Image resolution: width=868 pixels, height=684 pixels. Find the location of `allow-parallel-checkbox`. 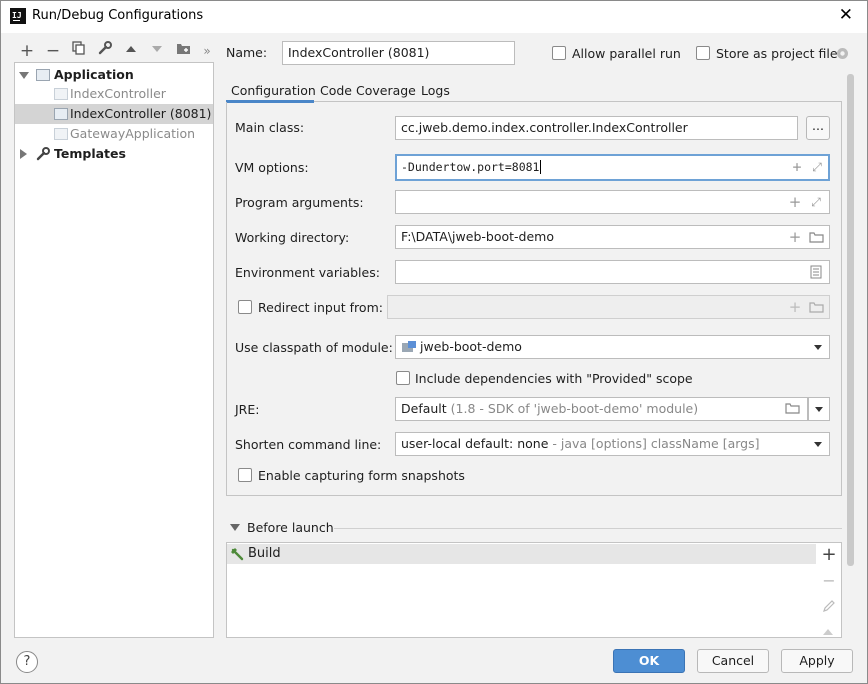

allow-parallel-checkbox is located at coordinates (559, 53).